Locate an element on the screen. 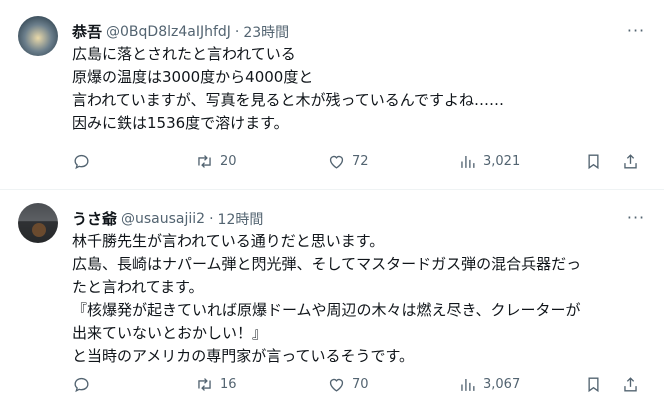 Image resolution: width=664 pixels, height=415 pixels. tweet-text-line: 林千勝先生が言われている通りだと思います。 is located at coordinates (228, 241).